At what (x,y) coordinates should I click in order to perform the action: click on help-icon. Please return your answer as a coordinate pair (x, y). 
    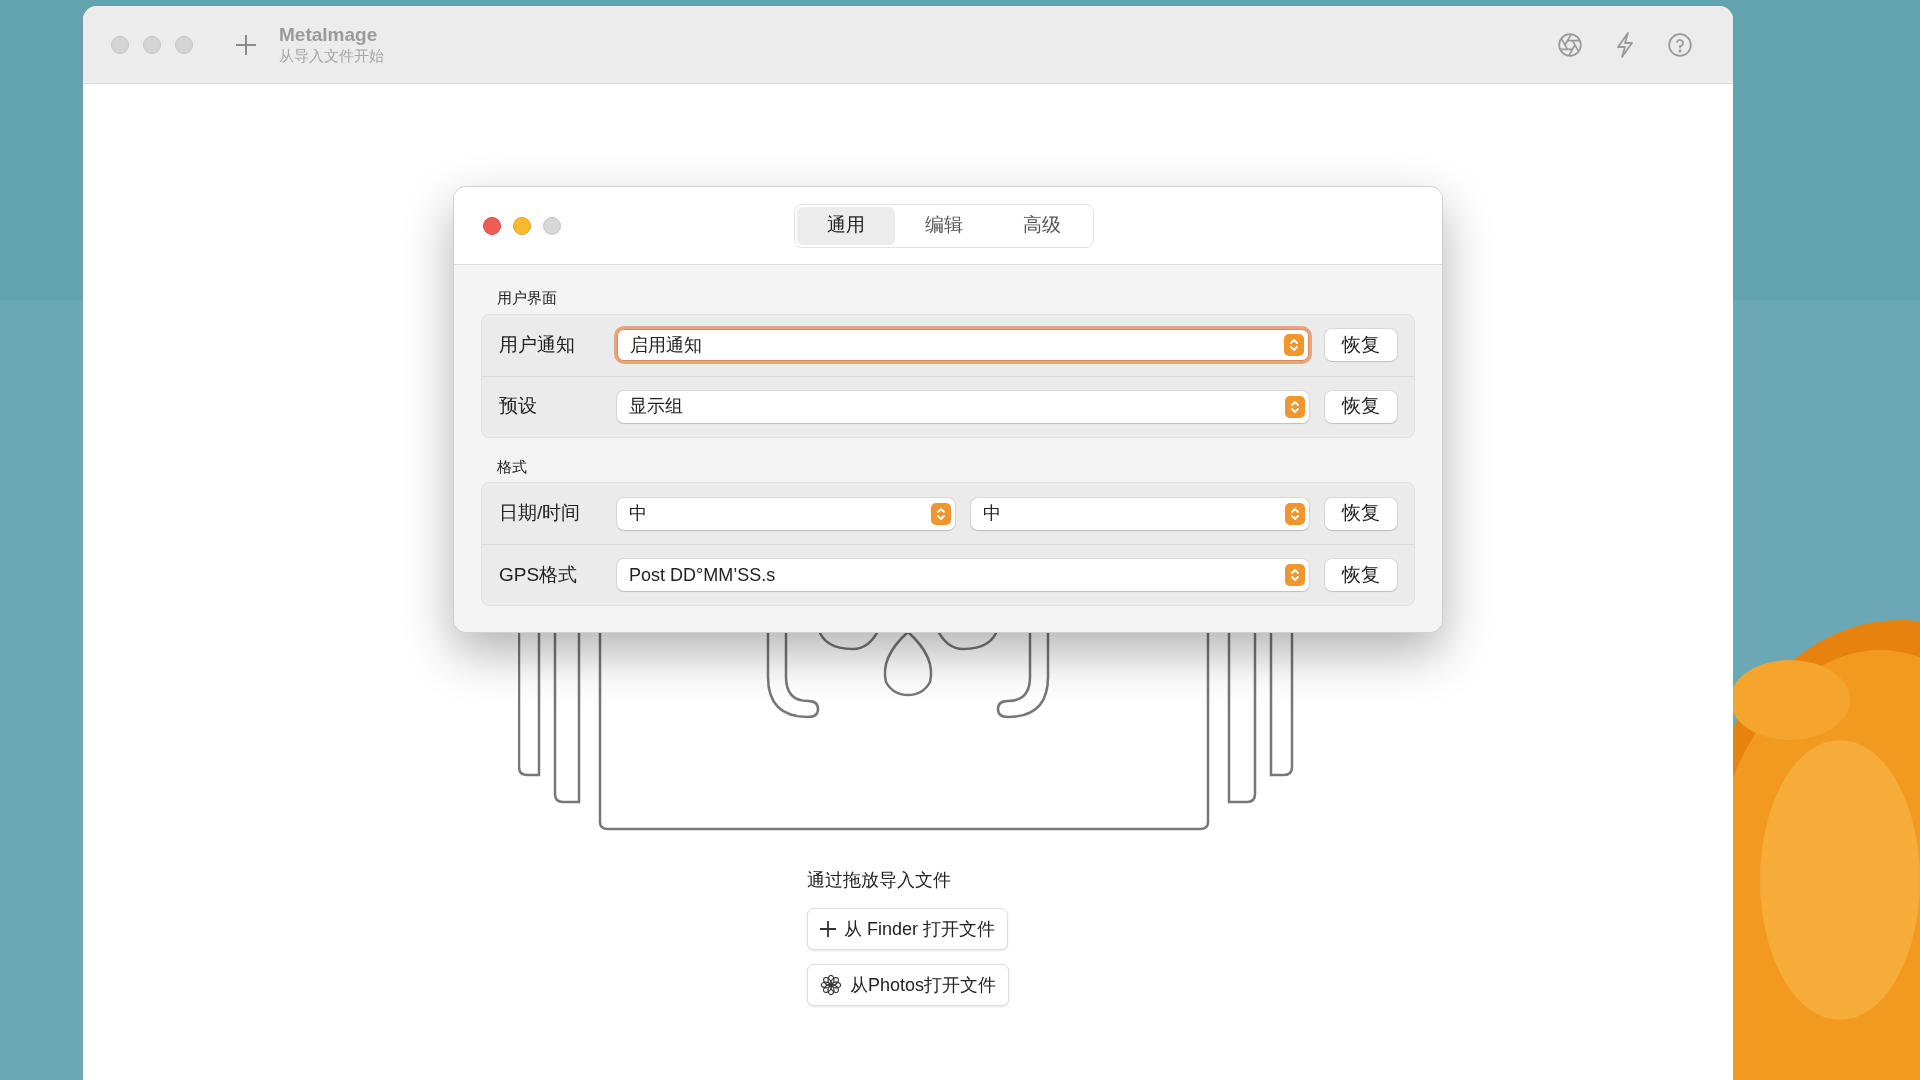
    Looking at the image, I should click on (1680, 44).